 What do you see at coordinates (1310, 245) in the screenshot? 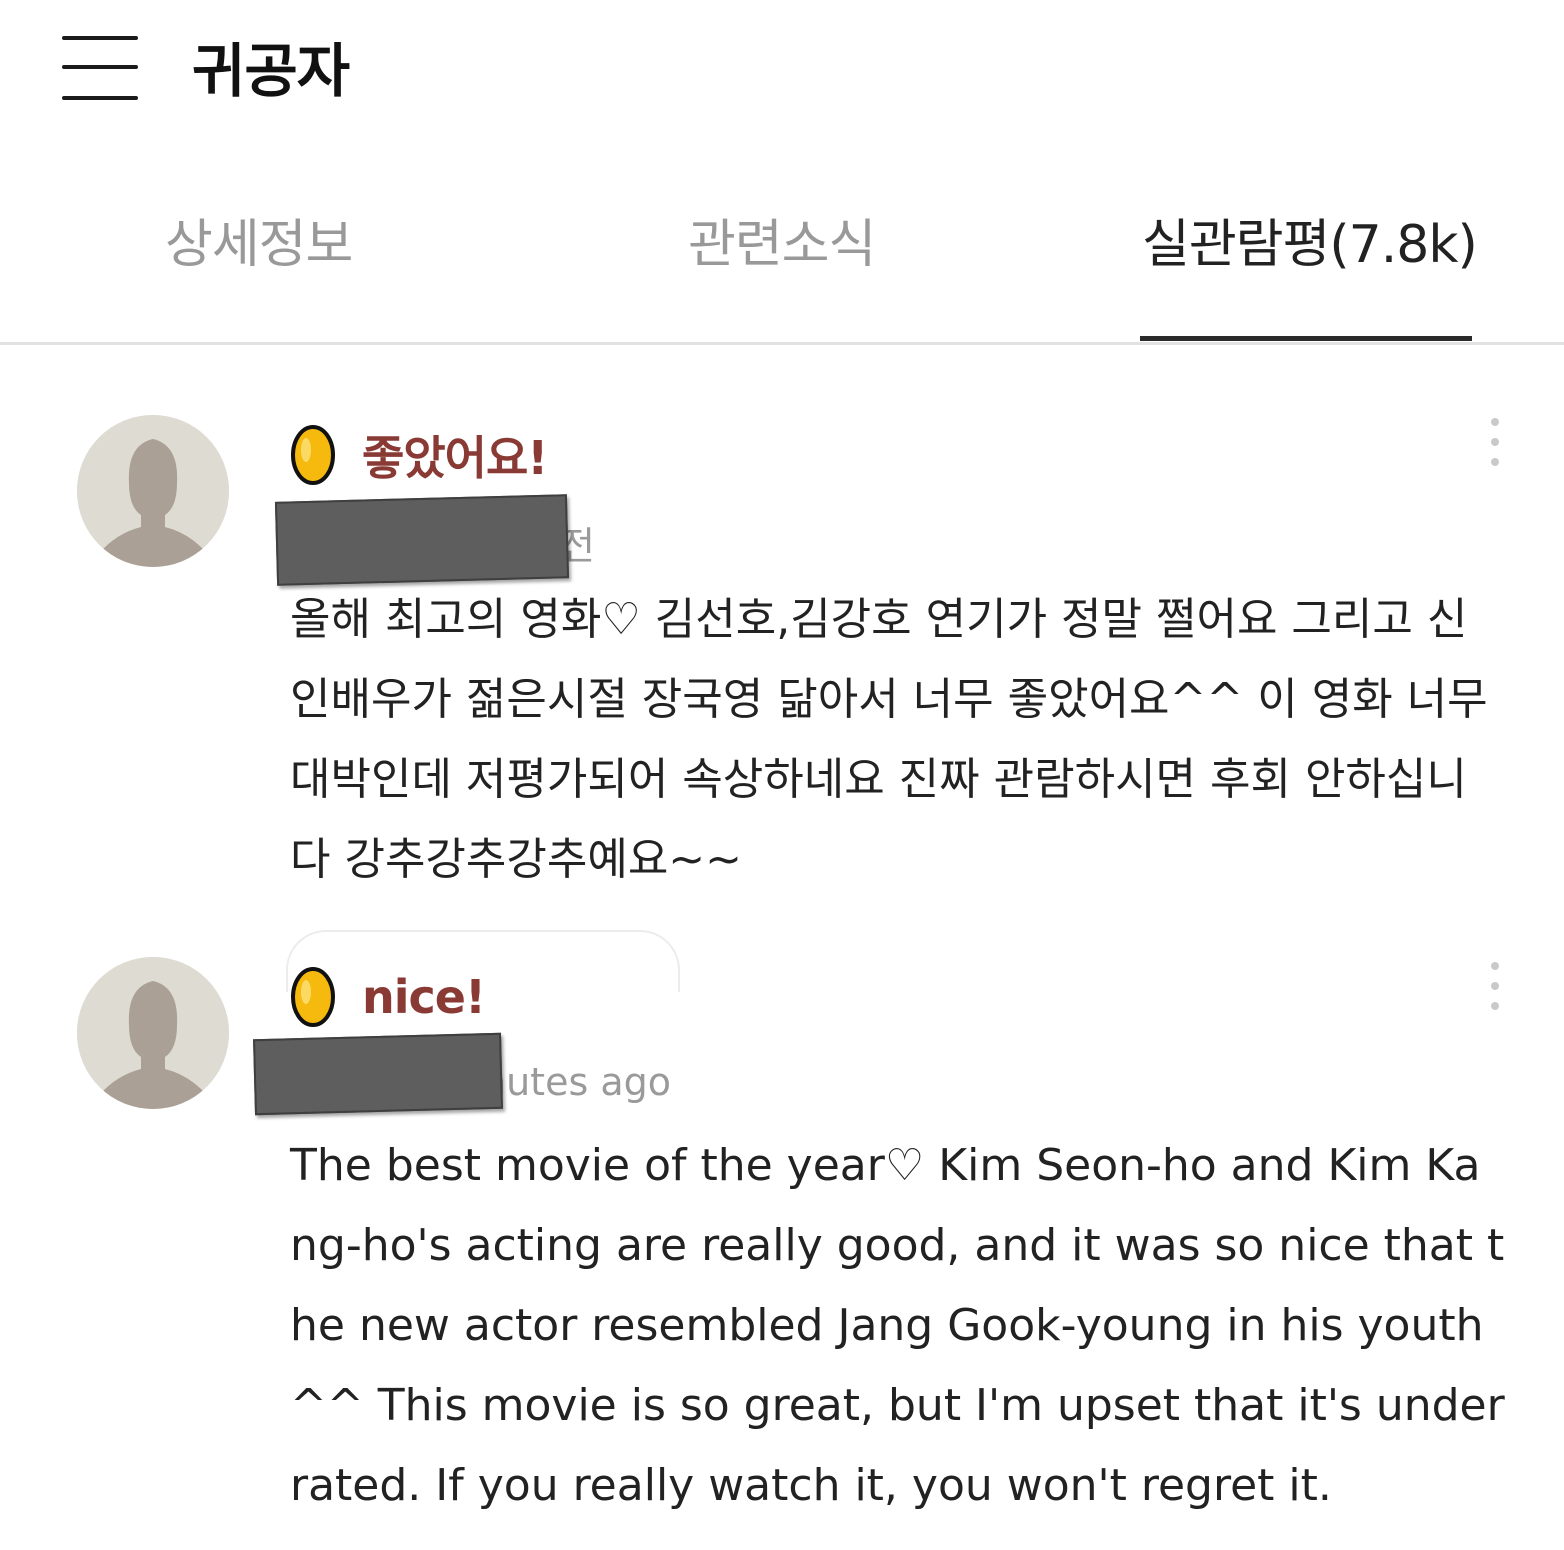
I see `tab-reviews: 실관람평(7.8k)` at bounding box center [1310, 245].